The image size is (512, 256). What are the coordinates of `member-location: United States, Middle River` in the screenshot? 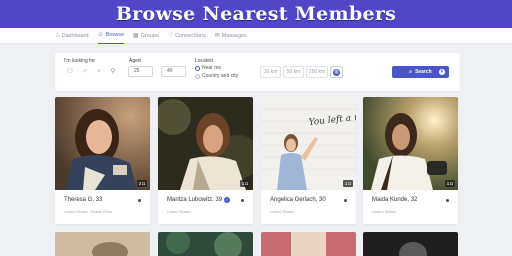 It's located at (88, 211).